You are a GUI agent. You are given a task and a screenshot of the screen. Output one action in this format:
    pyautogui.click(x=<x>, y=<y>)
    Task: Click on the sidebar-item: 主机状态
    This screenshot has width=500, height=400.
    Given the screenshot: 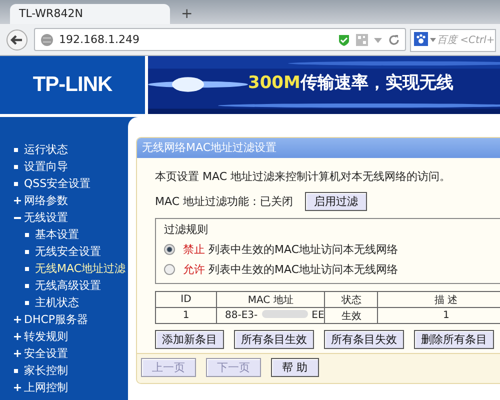 What is the action you would take?
    pyautogui.click(x=64, y=302)
    